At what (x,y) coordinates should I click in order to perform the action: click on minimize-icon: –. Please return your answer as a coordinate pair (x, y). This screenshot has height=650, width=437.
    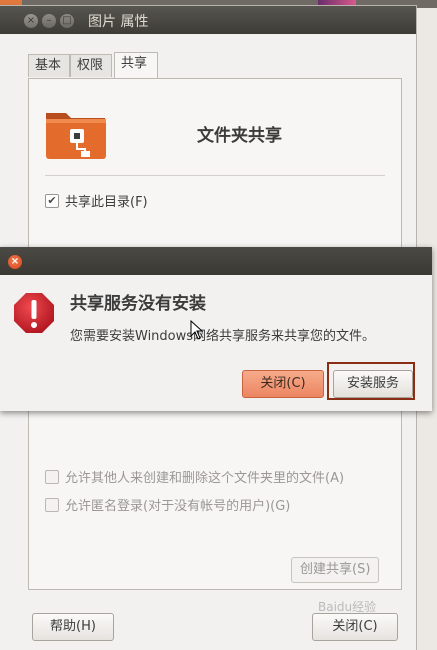
    Looking at the image, I should click on (49, 21).